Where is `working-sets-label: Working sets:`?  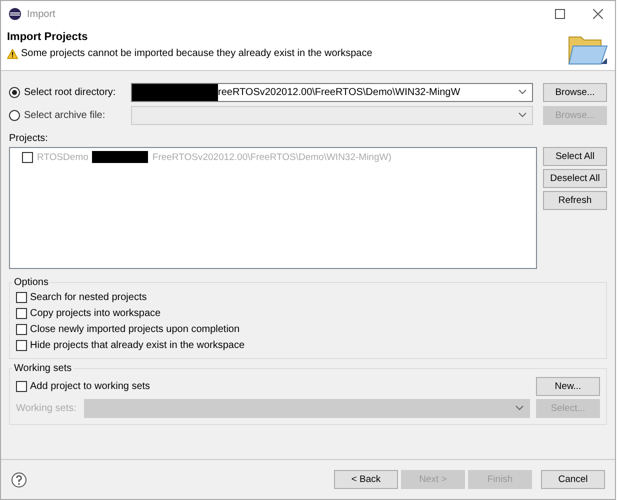
working-sets-label: Working sets: is located at coordinates (47, 408).